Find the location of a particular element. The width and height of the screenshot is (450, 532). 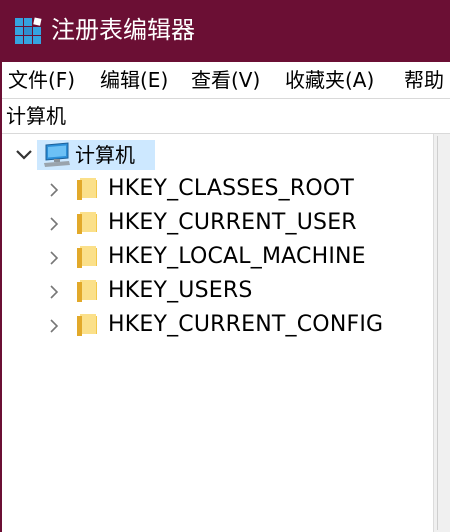

address-bar: 计算机 is located at coordinates (226, 116).